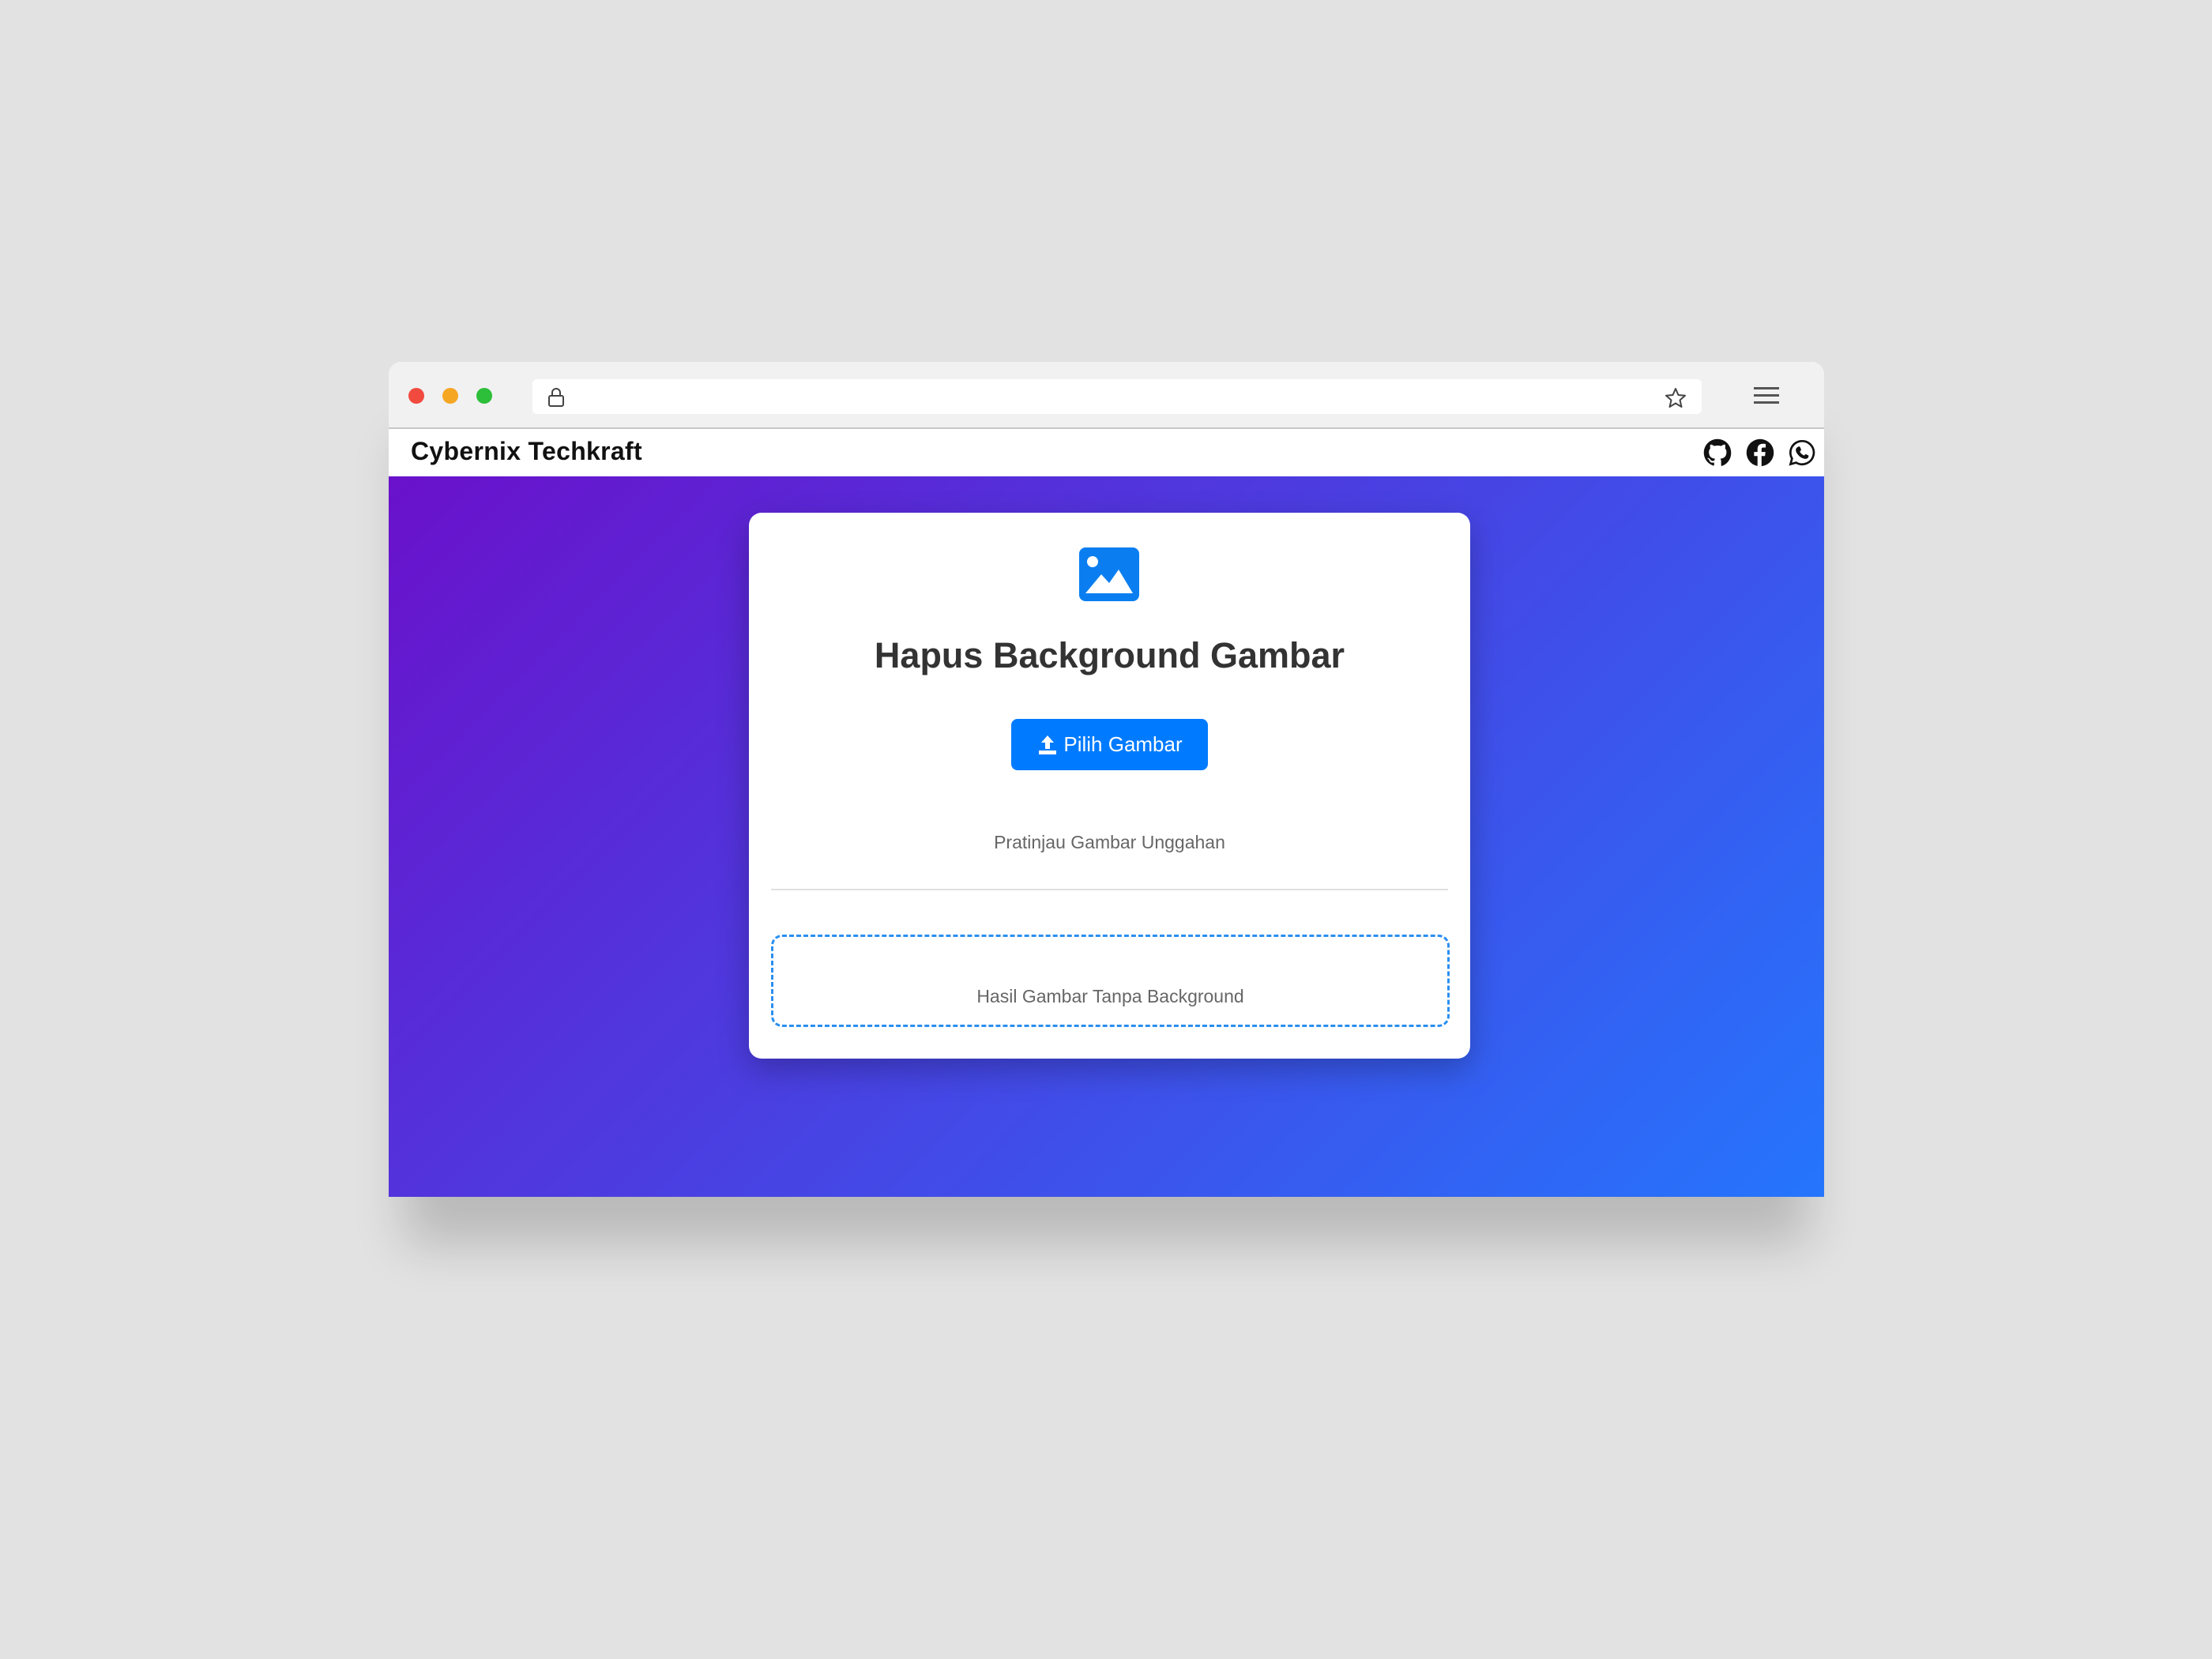  Describe the element at coordinates (450, 396) in the screenshot. I see `minimize-window-button` at that location.